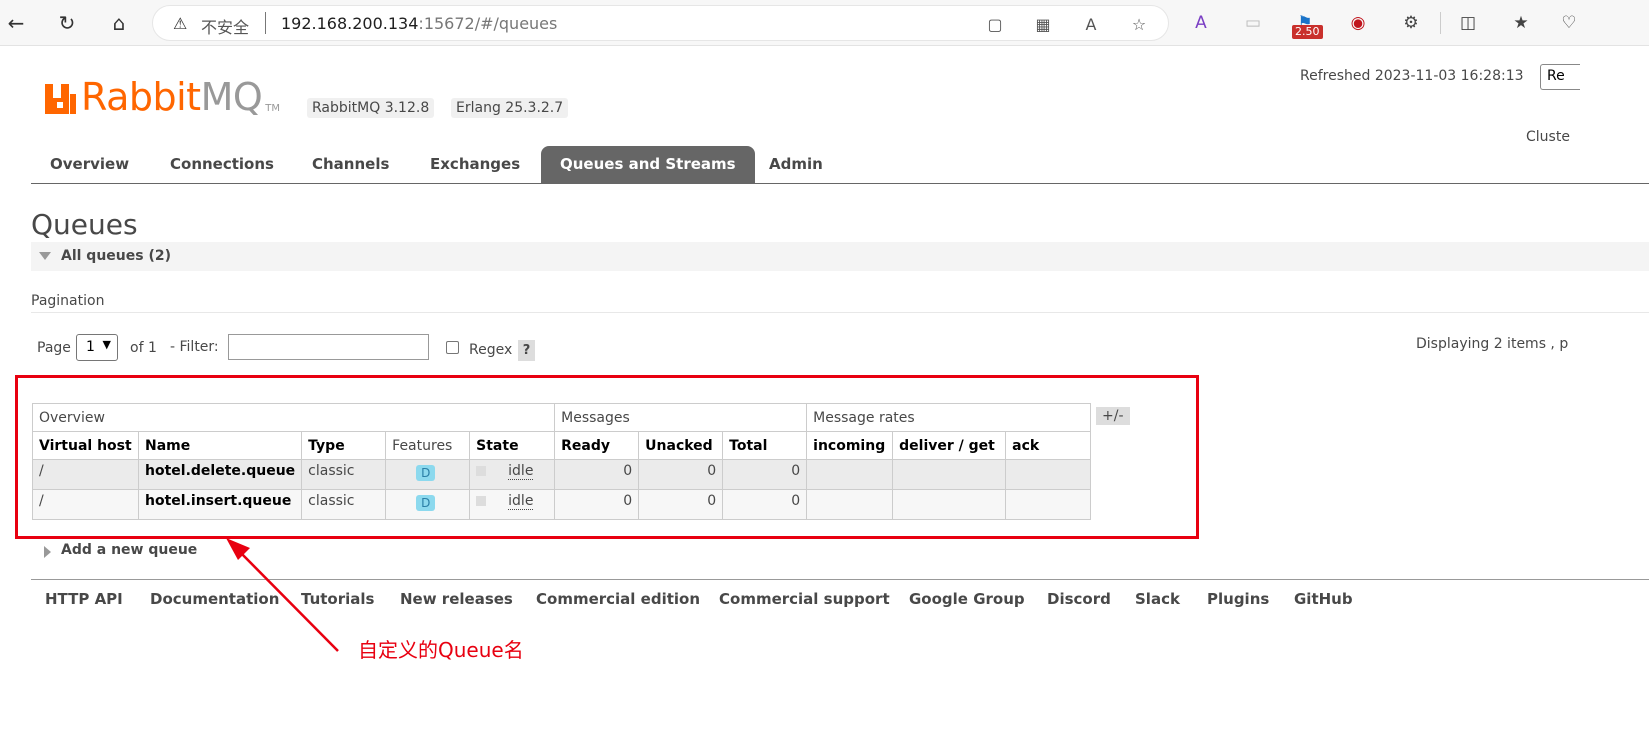  I want to click on tab-channels: Channels, so click(350, 164).